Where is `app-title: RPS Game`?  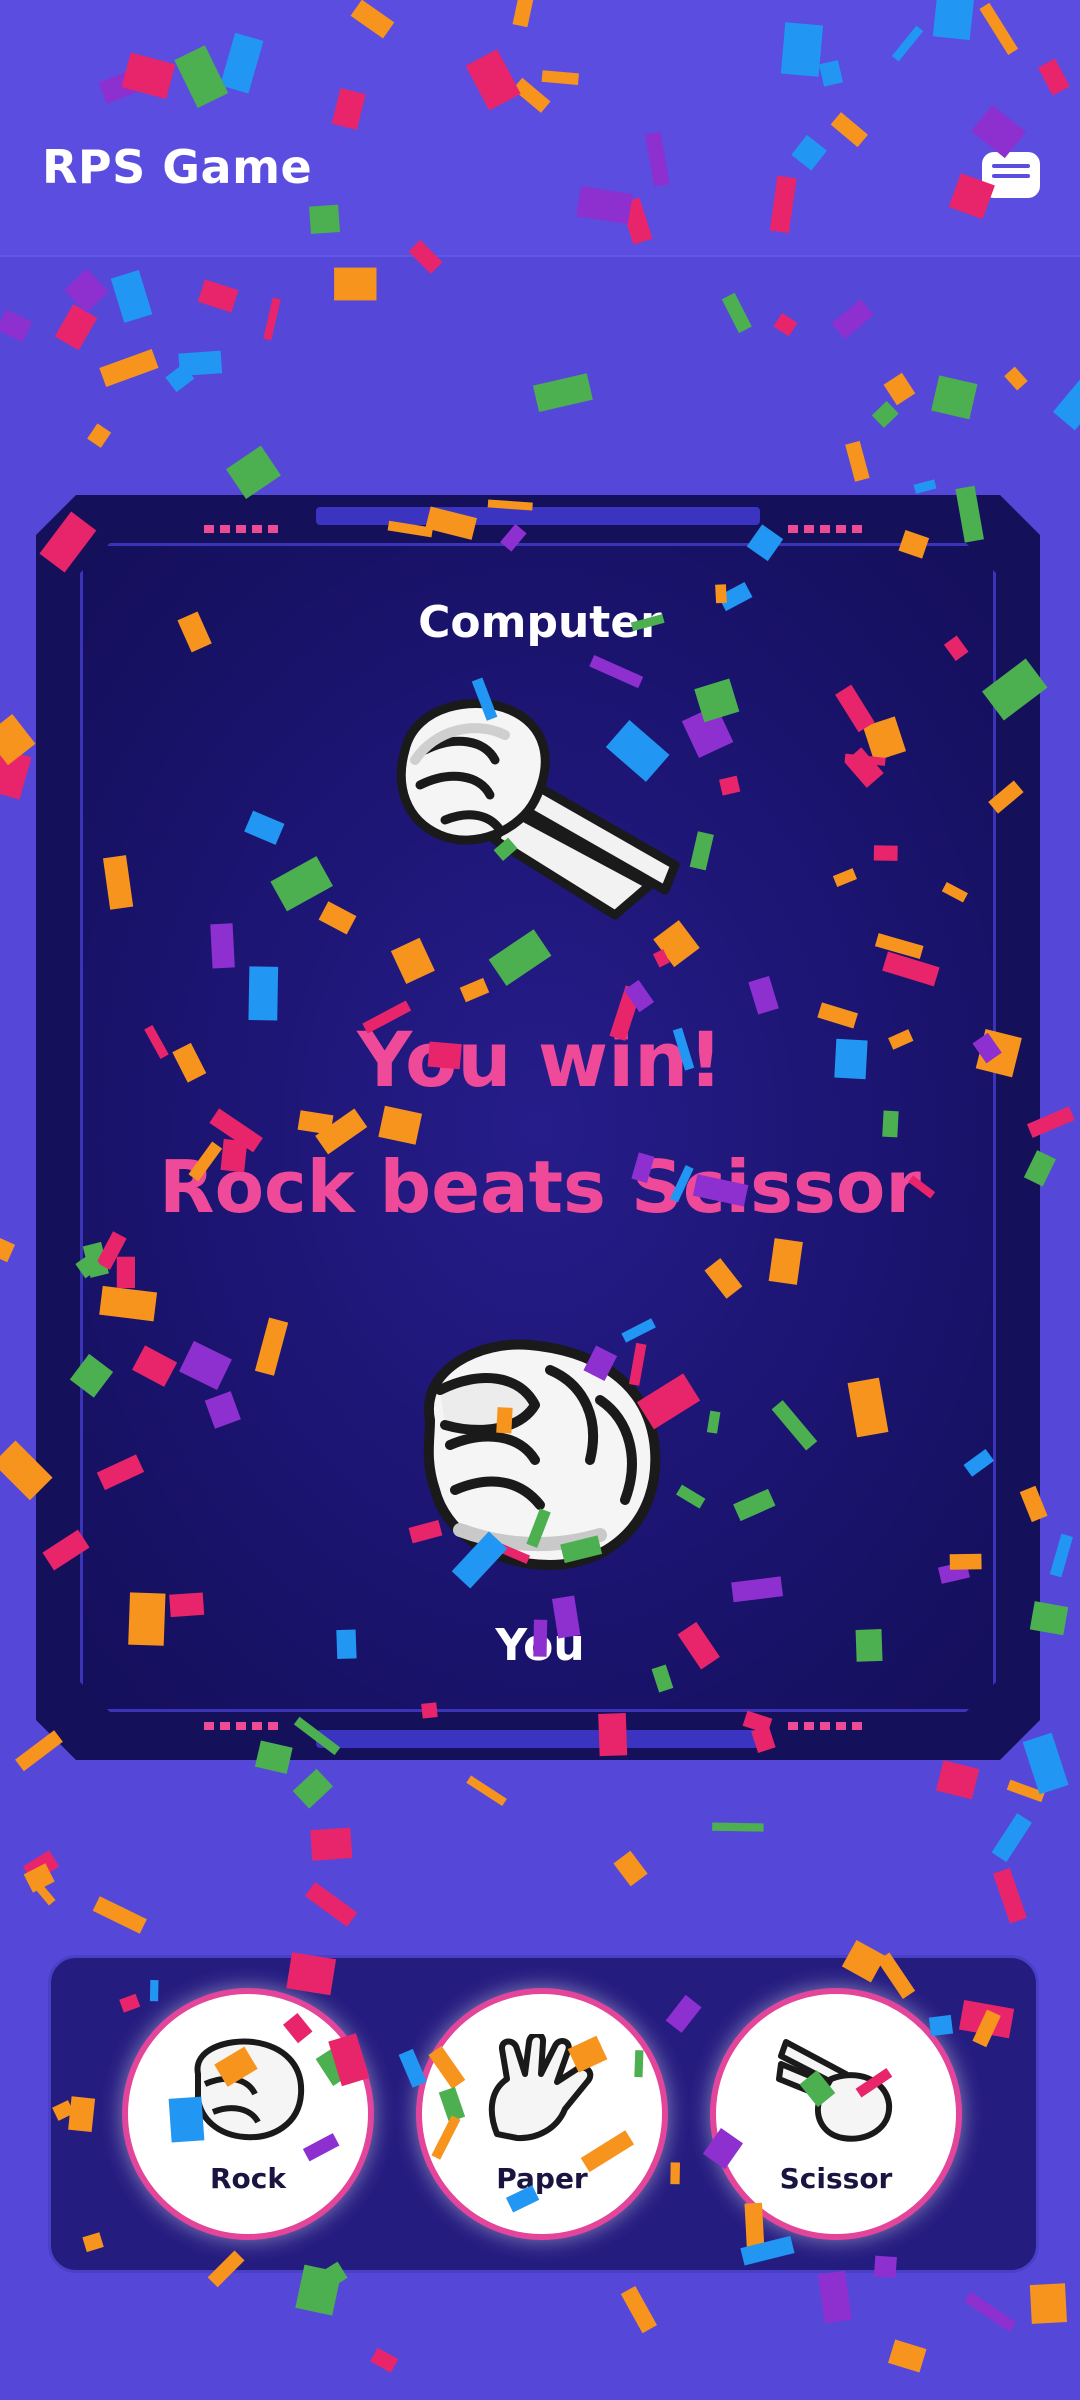
app-title: RPS Game is located at coordinates (177, 167).